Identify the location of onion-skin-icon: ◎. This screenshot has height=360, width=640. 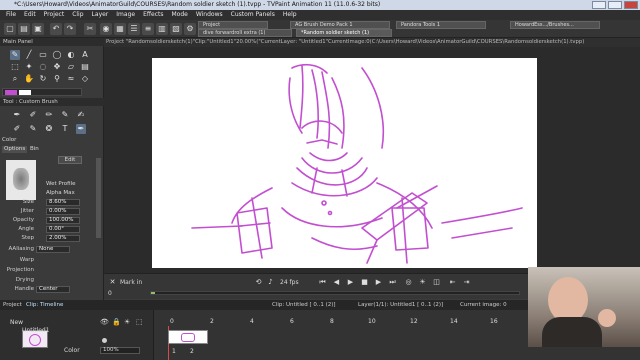
(408, 282).